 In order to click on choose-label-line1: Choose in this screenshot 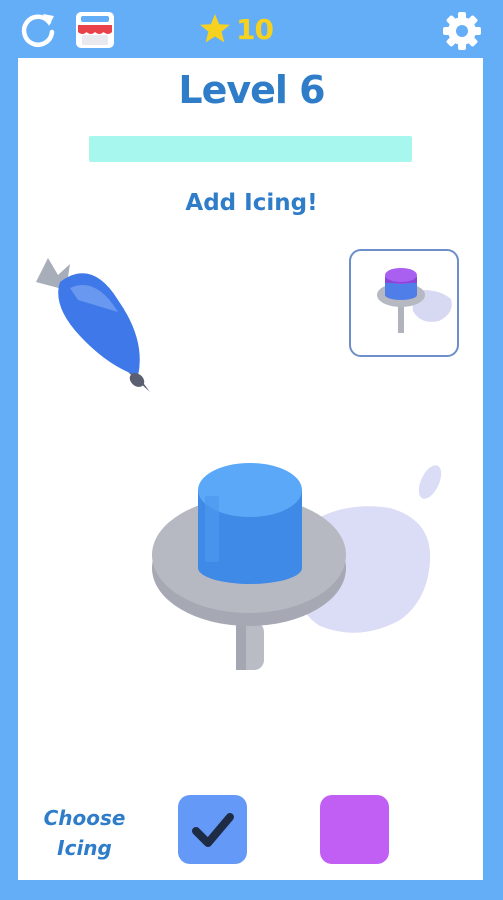, I will do `click(84, 818)`.